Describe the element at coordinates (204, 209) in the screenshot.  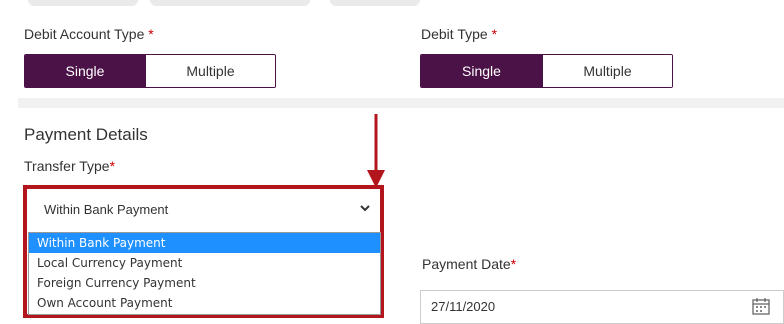
I see `transfer-type-select: Within Bank Payment` at that location.